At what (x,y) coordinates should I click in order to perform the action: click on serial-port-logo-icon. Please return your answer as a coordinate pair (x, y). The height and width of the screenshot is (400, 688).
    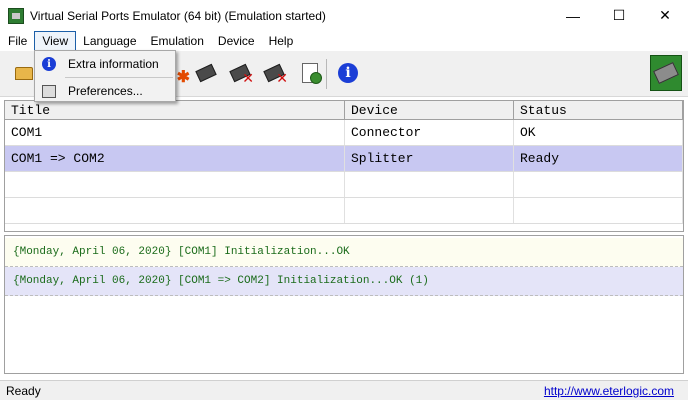
    Looking at the image, I should click on (666, 73).